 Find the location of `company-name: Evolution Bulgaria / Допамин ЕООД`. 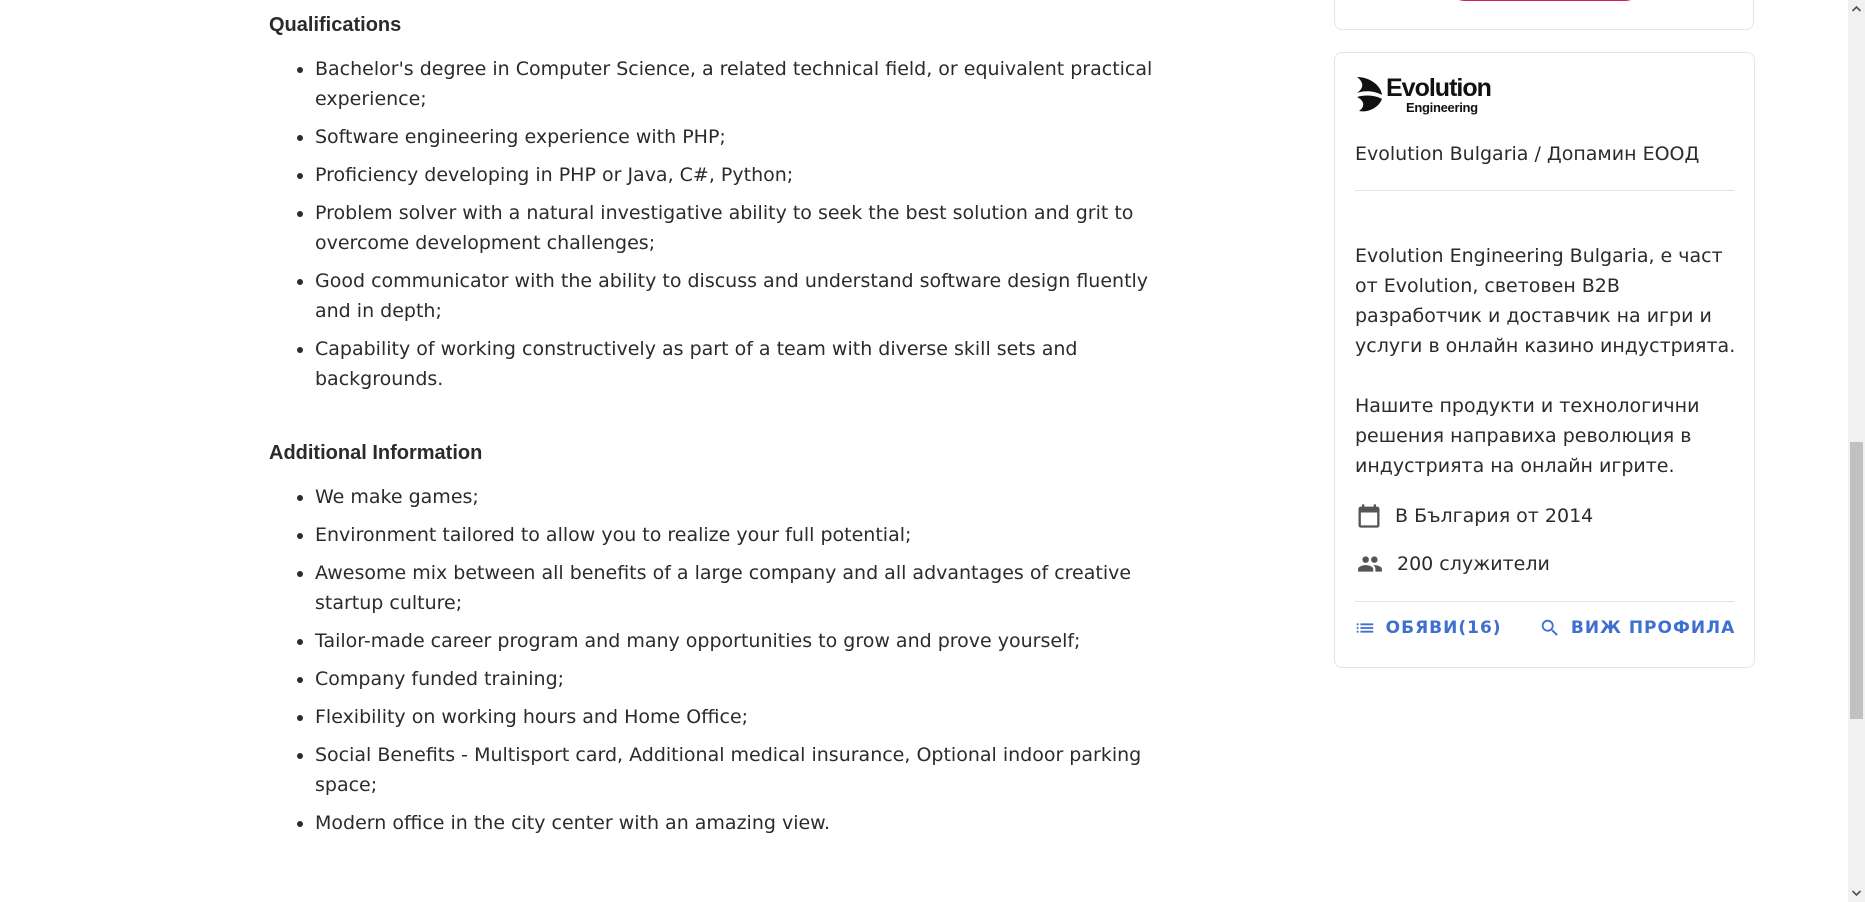

company-name: Evolution Bulgaria / Допамин ЕООД is located at coordinates (1527, 154).